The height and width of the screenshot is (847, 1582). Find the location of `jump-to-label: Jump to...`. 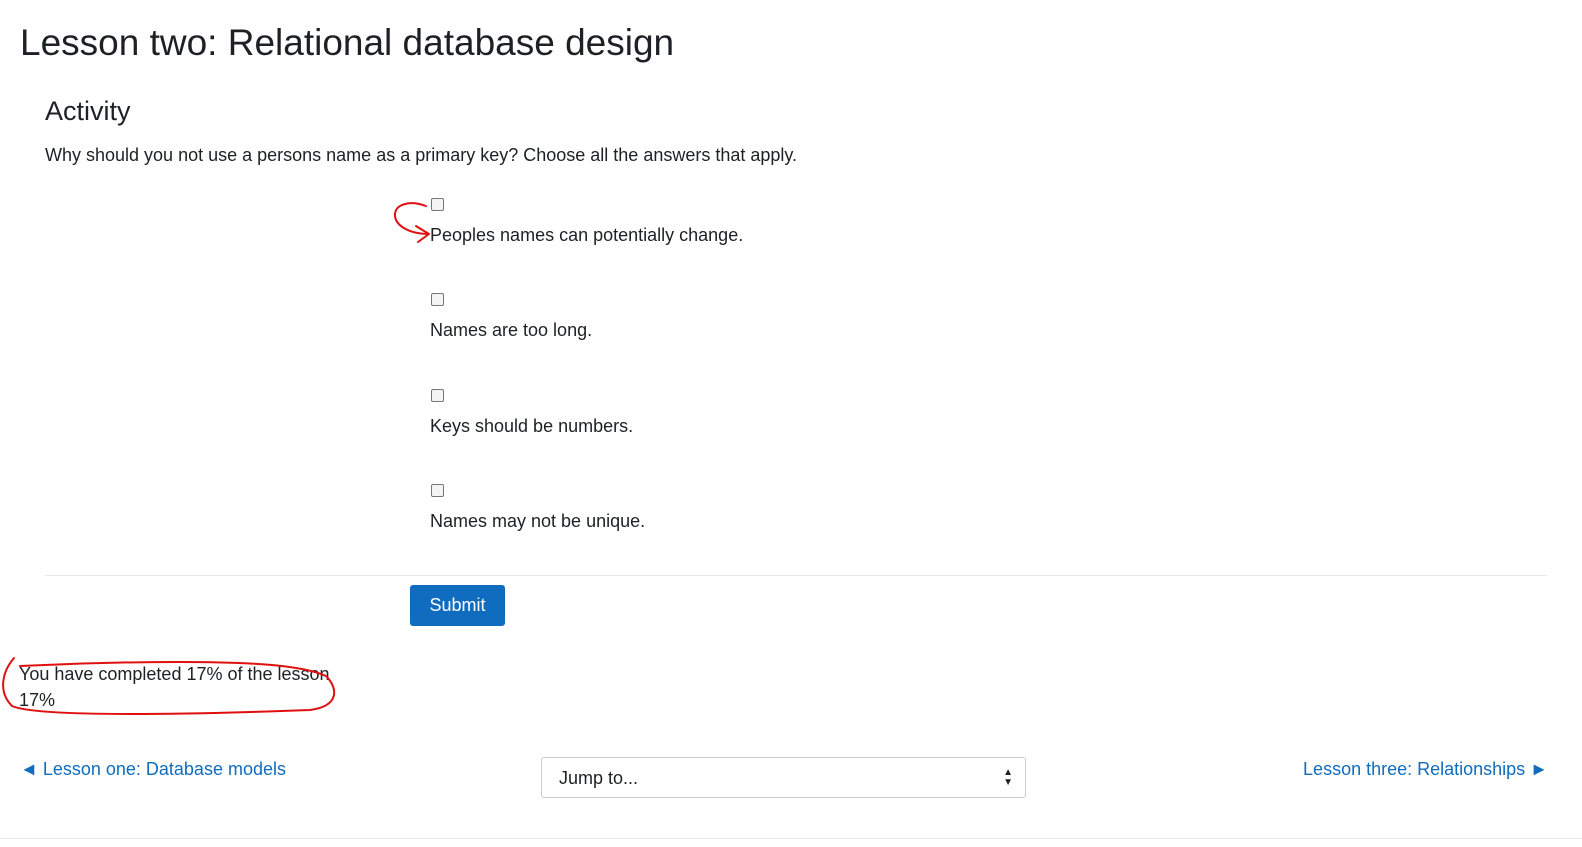

jump-to-label: Jump to... is located at coordinates (599, 778).